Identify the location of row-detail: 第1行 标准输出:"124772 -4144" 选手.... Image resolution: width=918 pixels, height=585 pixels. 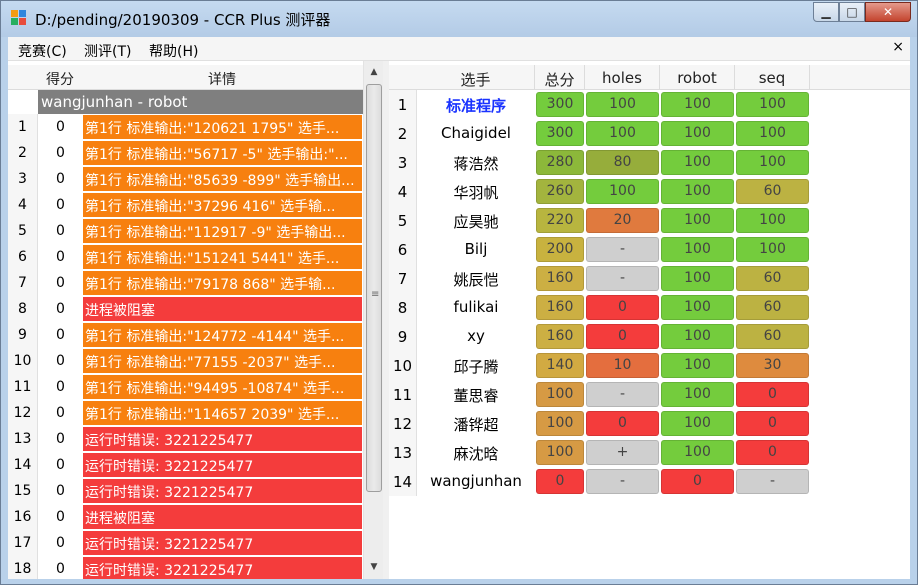
(222, 335).